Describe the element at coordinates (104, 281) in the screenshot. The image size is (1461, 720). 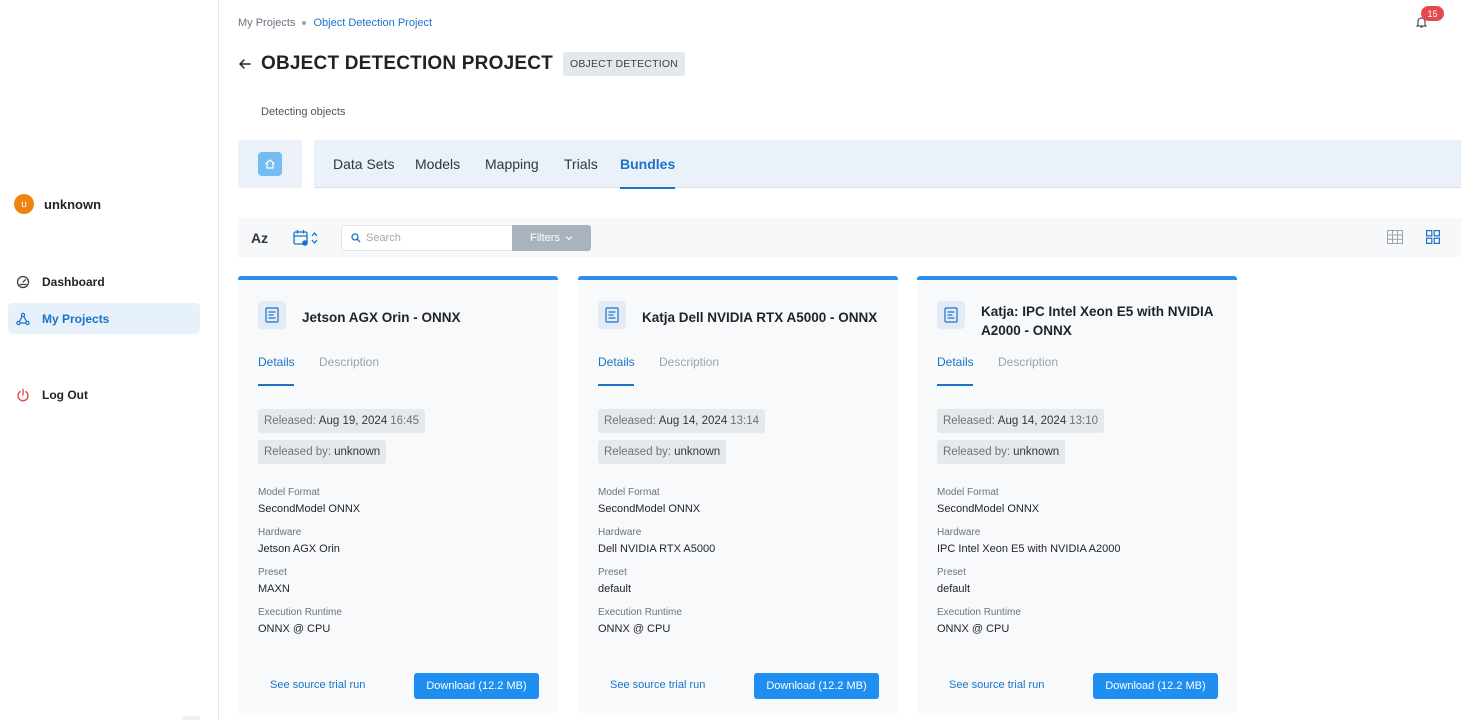
I see `sidebar-item-dashboard: Dashboard` at that location.